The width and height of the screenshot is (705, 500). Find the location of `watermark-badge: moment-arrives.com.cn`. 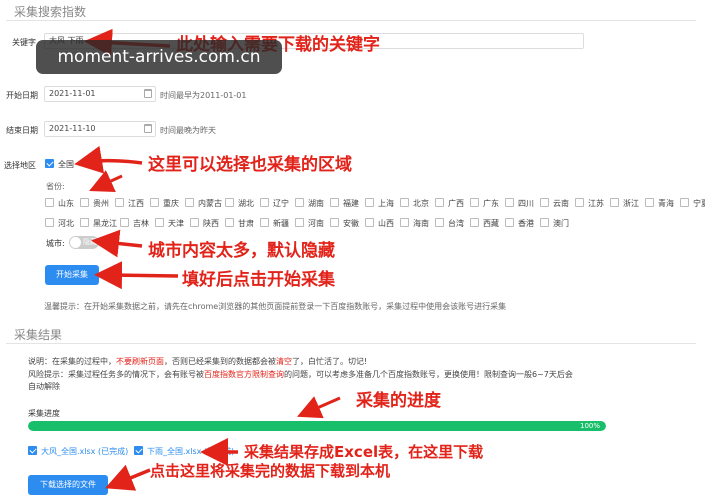

watermark-badge: moment-arrives.com.cn is located at coordinates (159, 57).